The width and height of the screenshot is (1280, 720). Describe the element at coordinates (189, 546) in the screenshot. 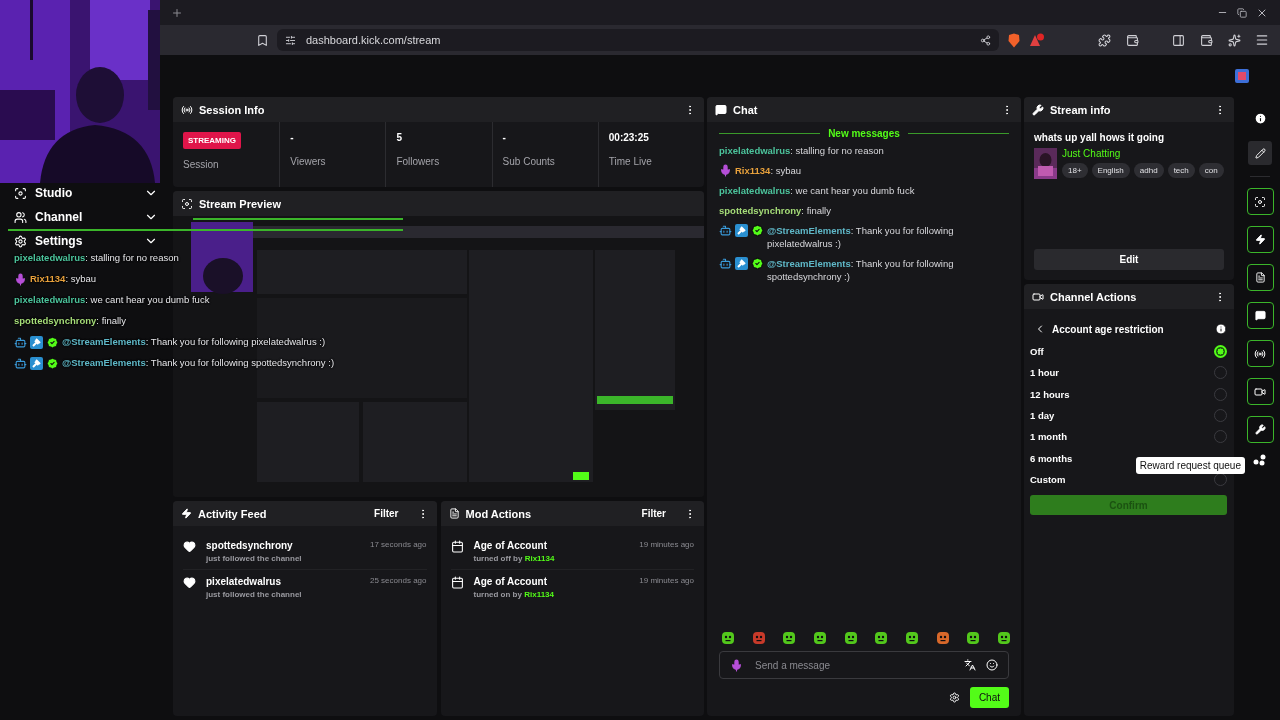

I see `heart-icon` at that location.